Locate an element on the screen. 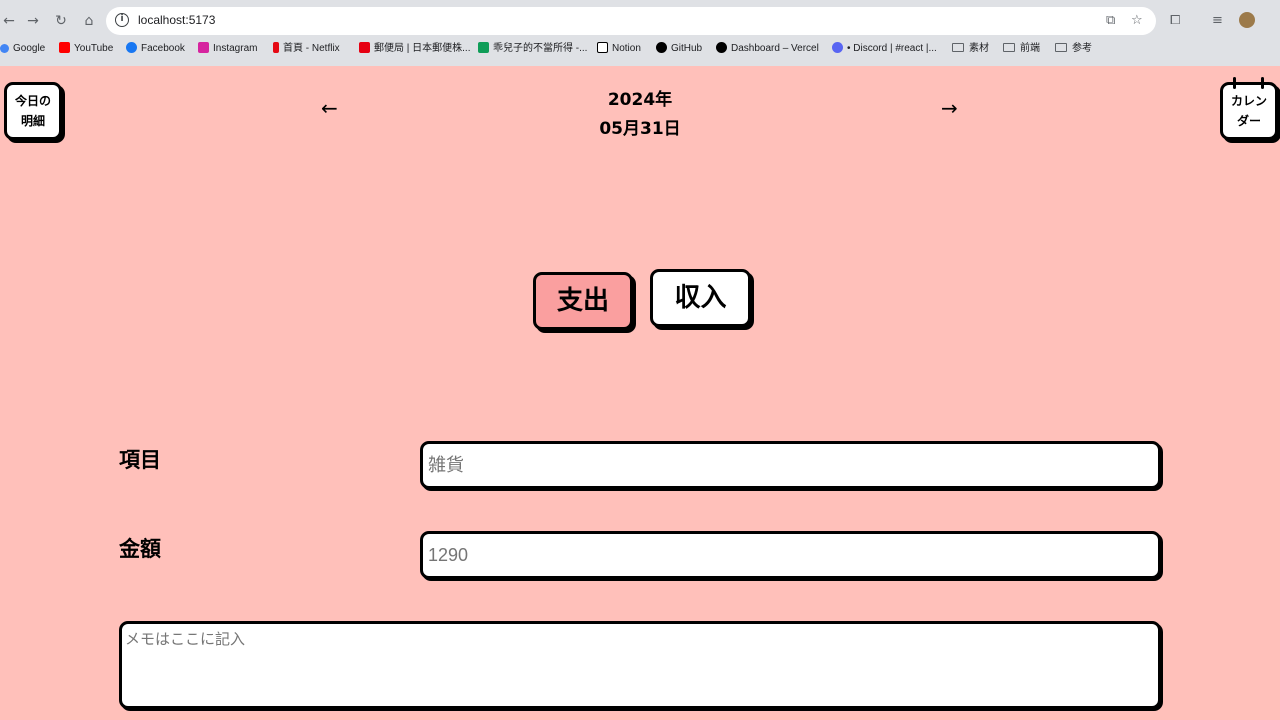 The image size is (1280, 720). year-text: 2024年 is located at coordinates (640, 100).